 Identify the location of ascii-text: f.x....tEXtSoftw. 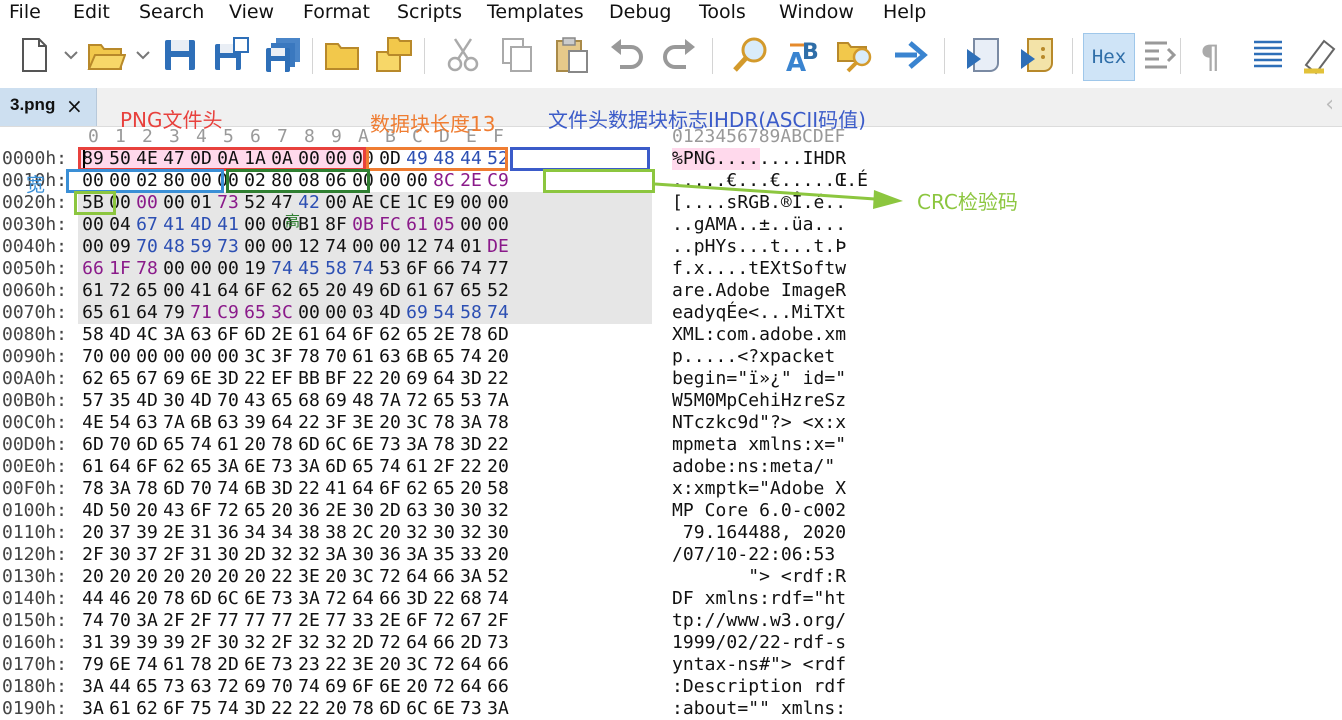
(759, 269).